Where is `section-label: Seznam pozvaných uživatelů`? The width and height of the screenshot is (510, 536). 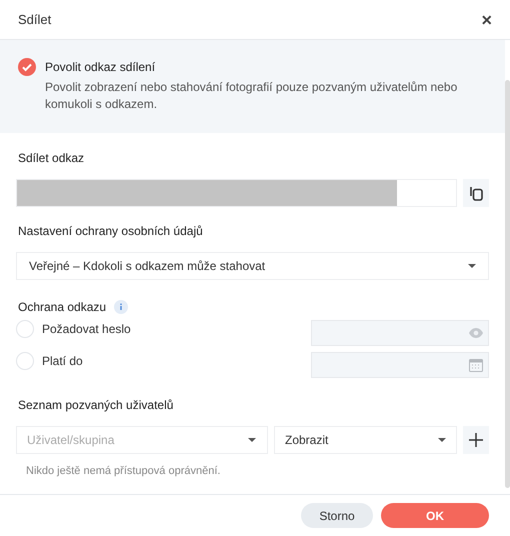
section-label: Seznam pozvaných uživatelů is located at coordinates (95, 405).